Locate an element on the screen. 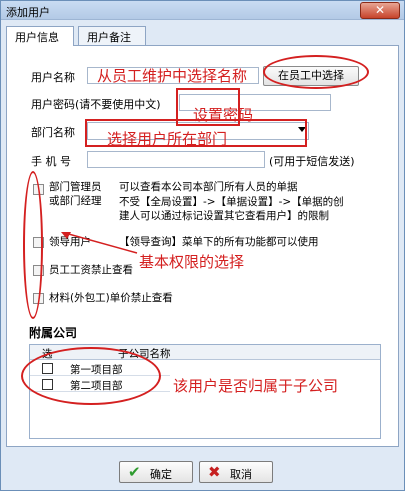  dept-manager-label-2: 或部门经理 is located at coordinates (75, 201).